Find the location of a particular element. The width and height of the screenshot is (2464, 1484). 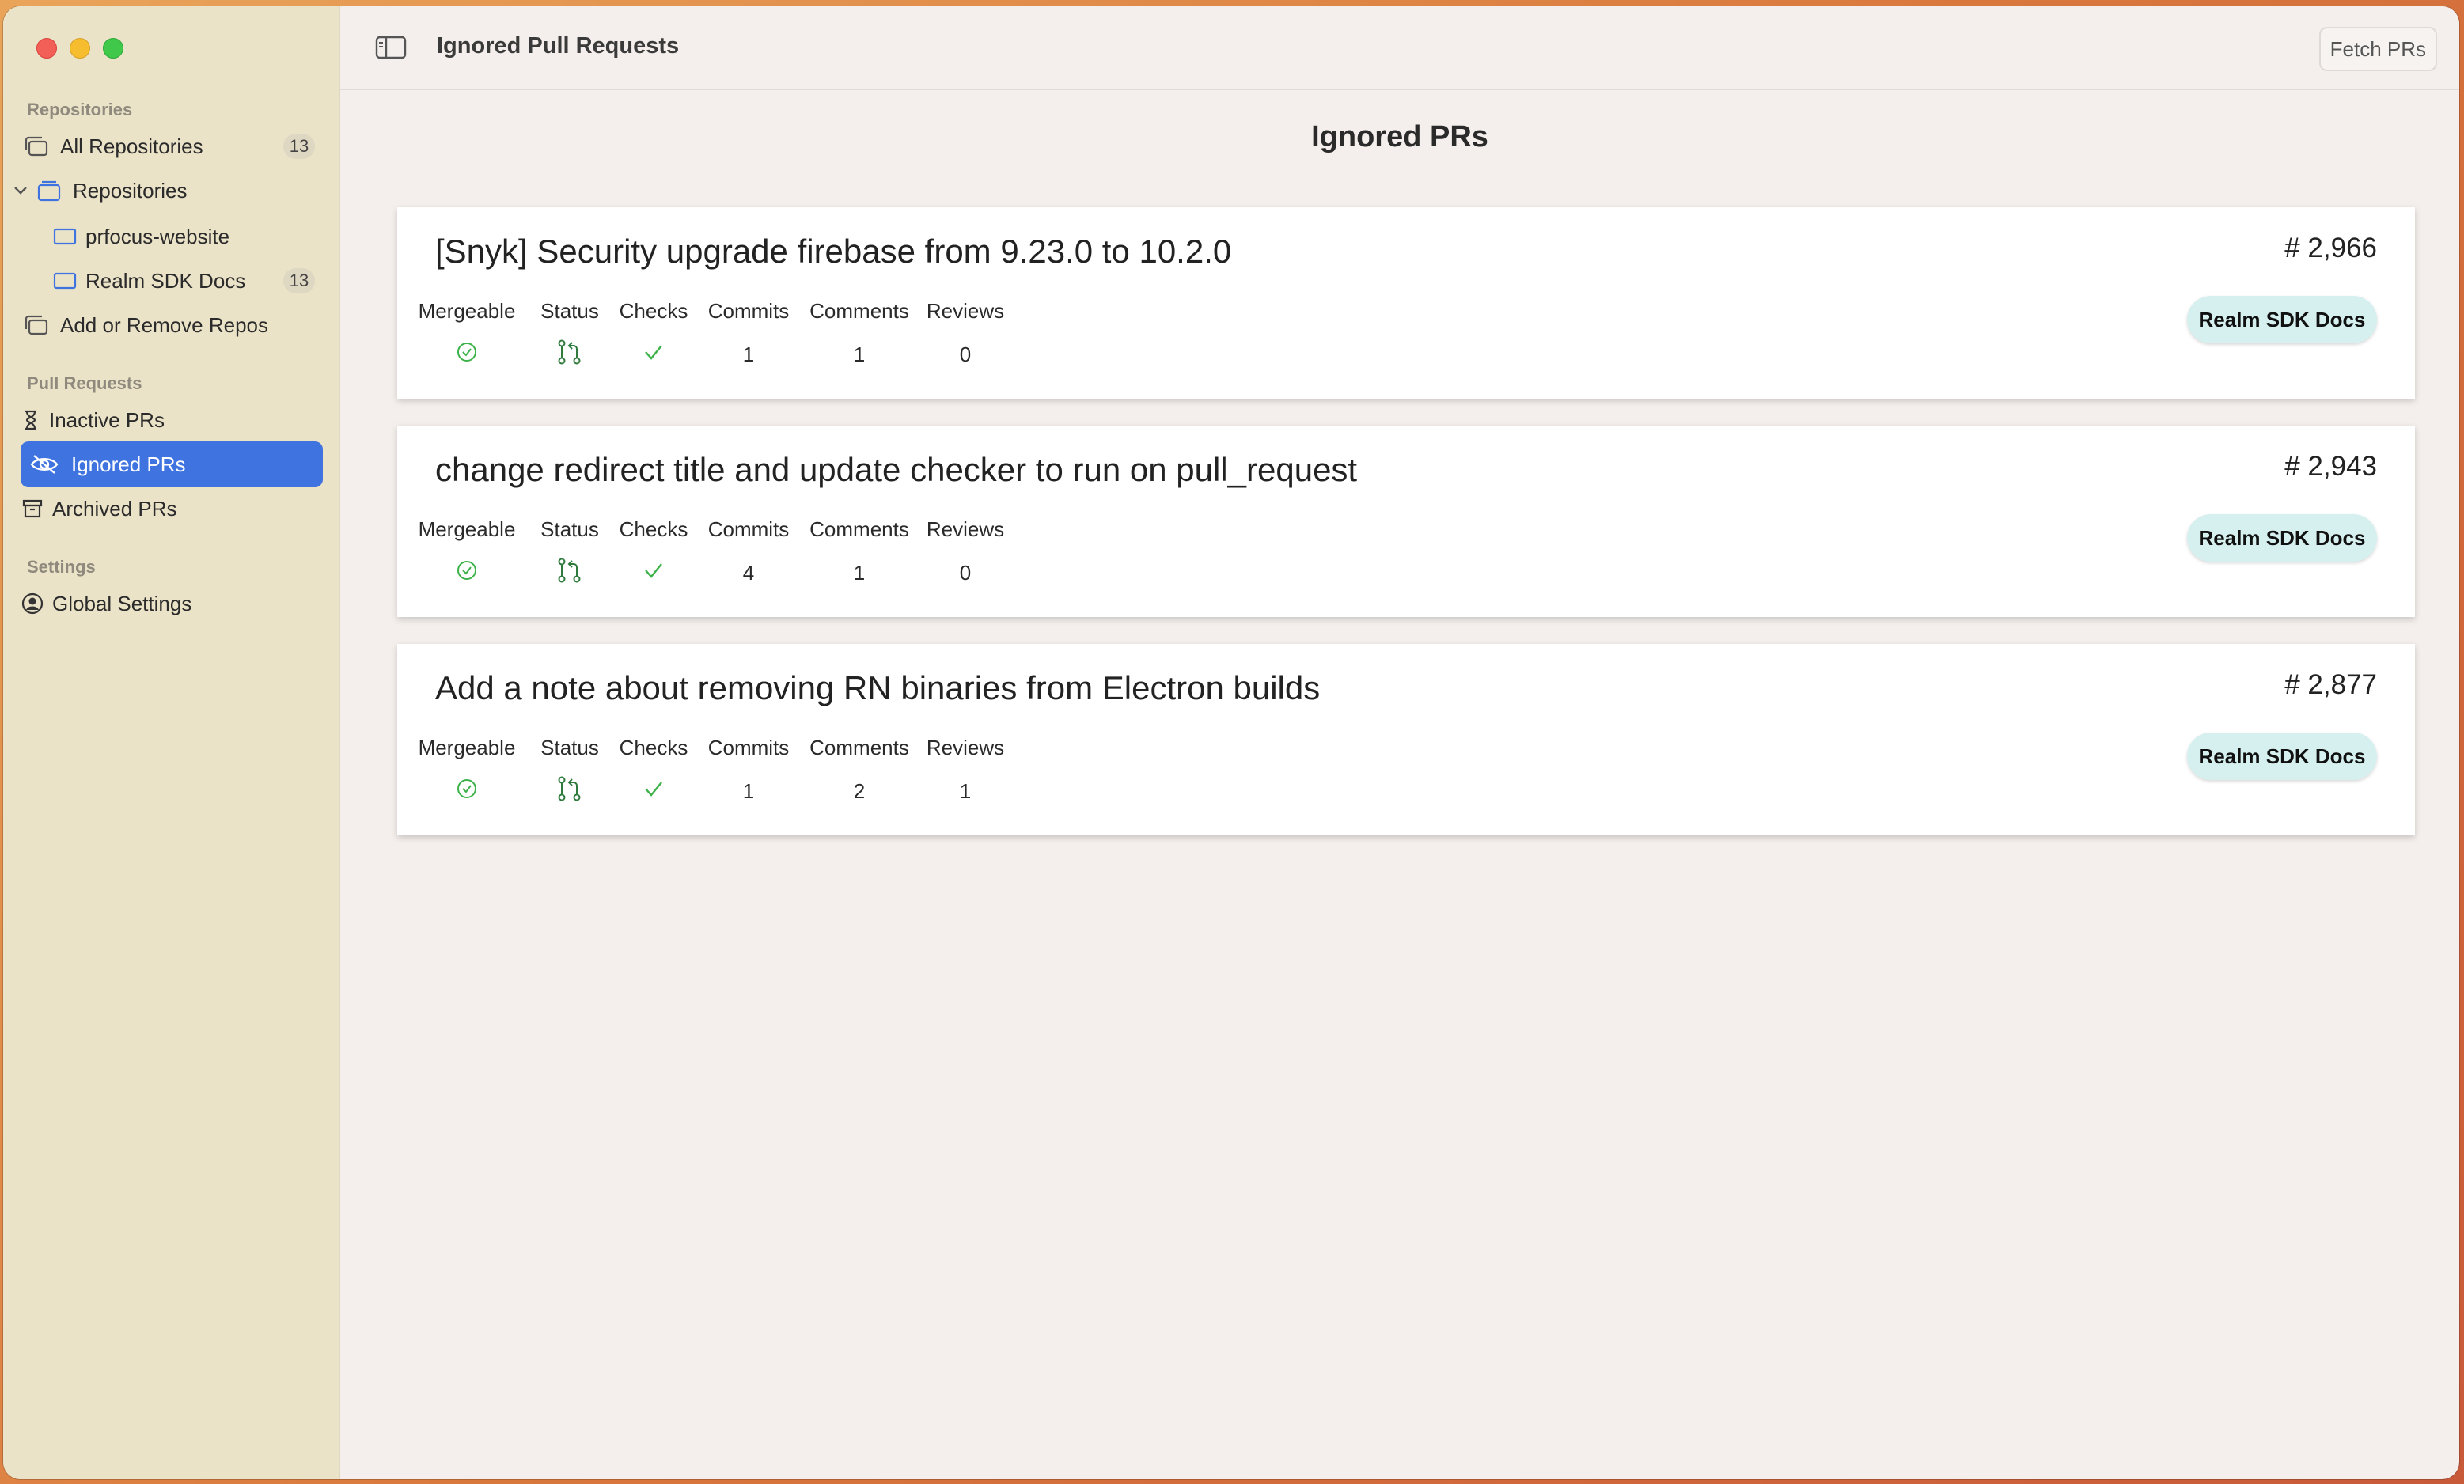

commits-column: Commits 4 is located at coordinates (748, 551).